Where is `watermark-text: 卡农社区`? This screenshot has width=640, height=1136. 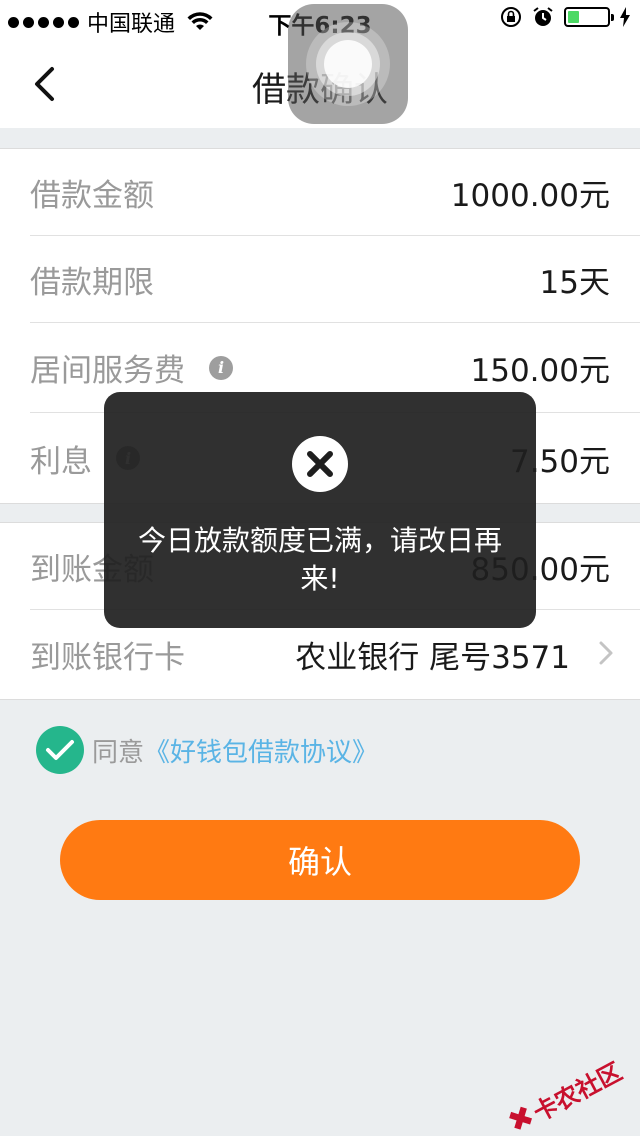
watermark-text: 卡农社区 is located at coordinates (577, 1092).